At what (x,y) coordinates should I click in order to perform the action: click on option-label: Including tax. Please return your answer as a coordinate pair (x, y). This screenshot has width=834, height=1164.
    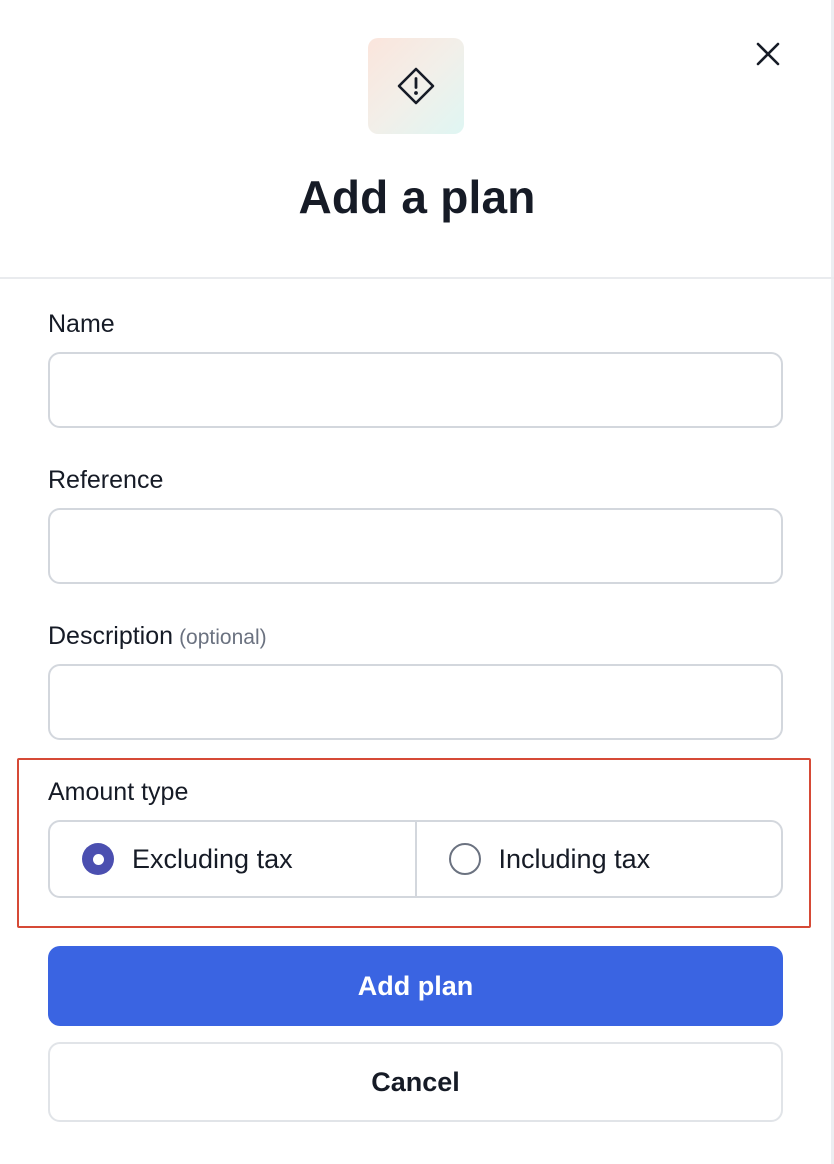
    Looking at the image, I should click on (574, 858).